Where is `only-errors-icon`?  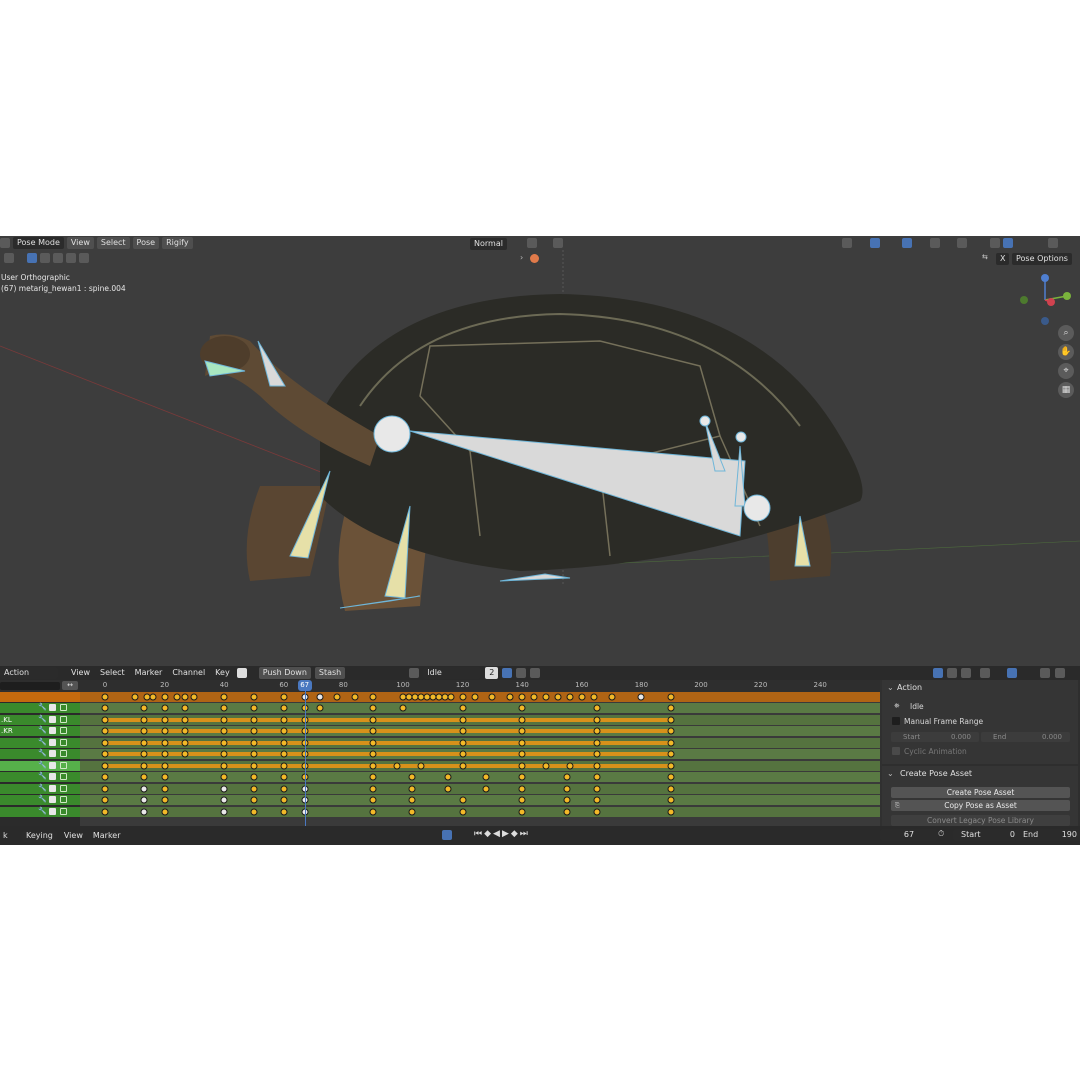
only-errors-icon is located at coordinates (966, 673).